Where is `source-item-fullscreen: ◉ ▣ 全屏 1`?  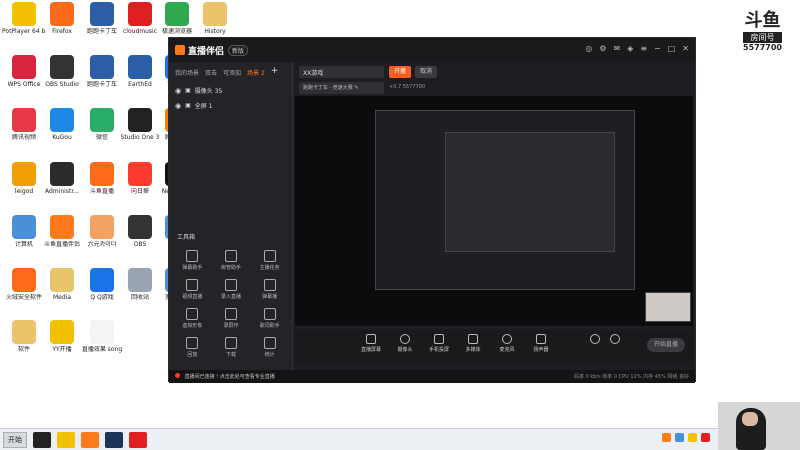 source-item-fullscreen: ◉ ▣ 全屏 1 is located at coordinates (230, 105).